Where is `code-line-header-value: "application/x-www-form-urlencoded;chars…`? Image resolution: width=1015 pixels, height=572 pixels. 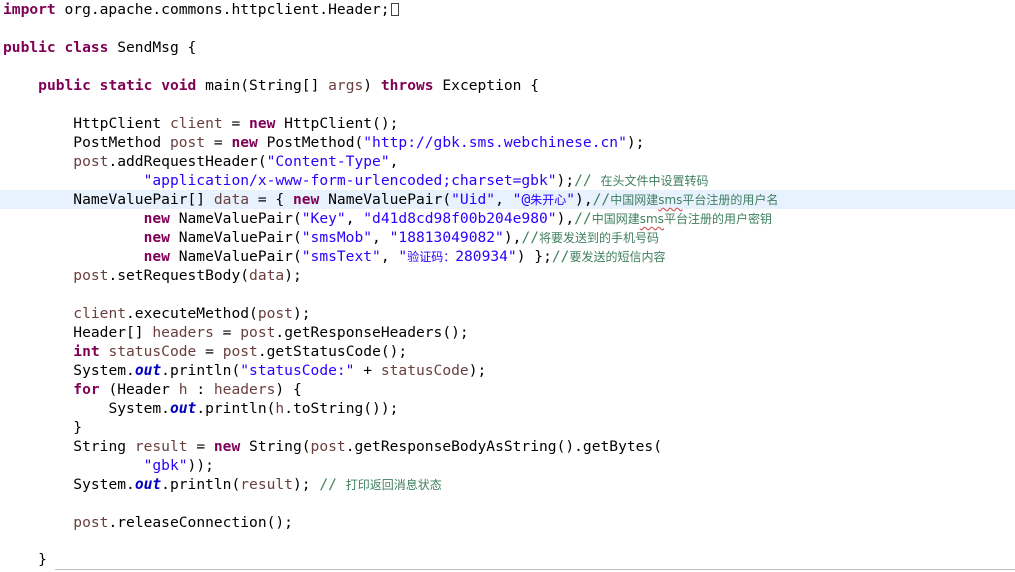 code-line-header-value: "application/x-www-form-urlencoded;chars… is located at coordinates (356, 180).